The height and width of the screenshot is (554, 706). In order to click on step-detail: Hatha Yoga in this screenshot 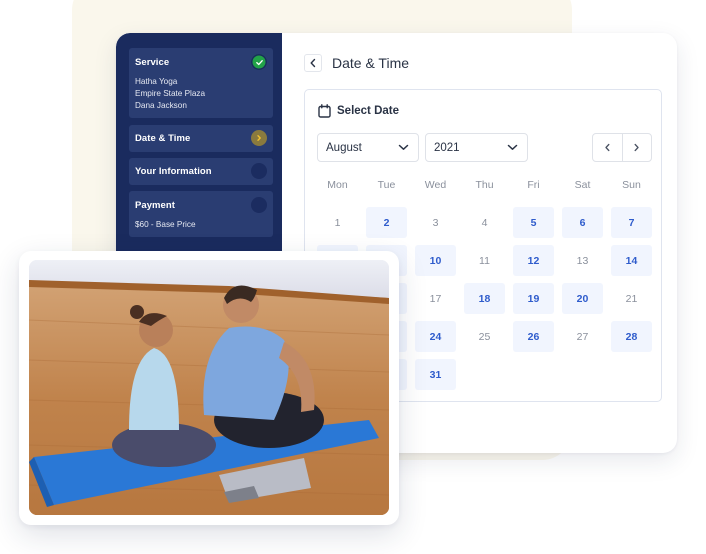, I will do `click(156, 81)`.